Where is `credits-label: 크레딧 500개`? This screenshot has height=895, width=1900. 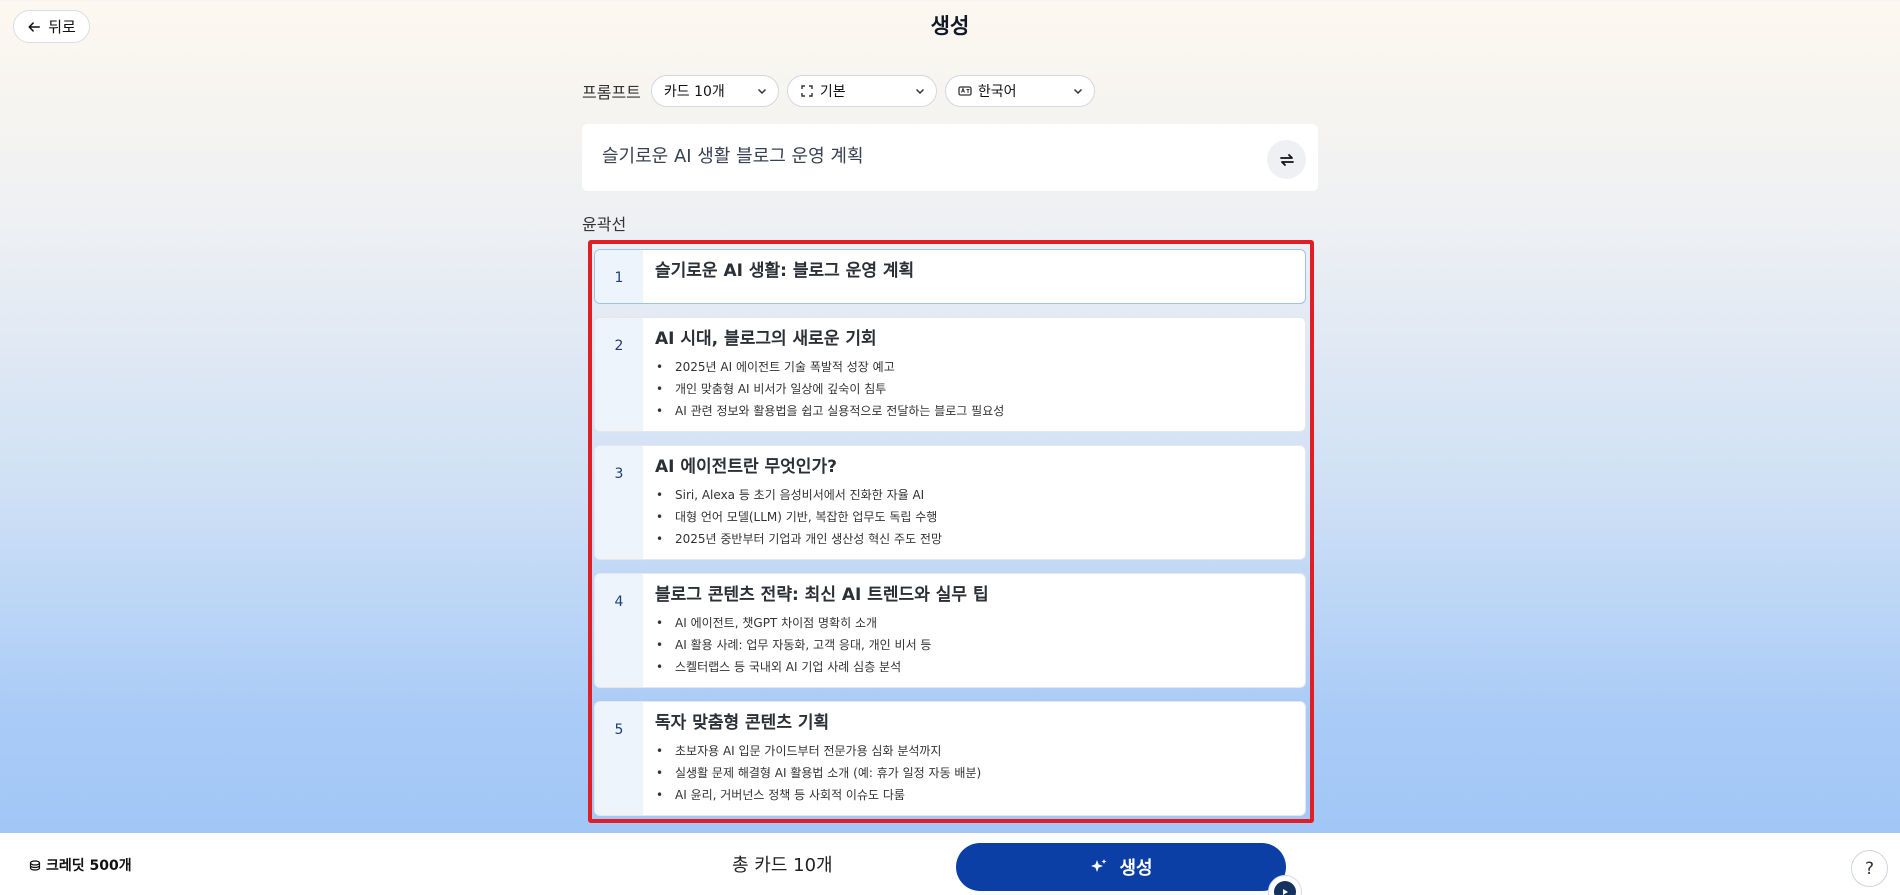 credits-label: 크레딧 500개 is located at coordinates (89, 866).